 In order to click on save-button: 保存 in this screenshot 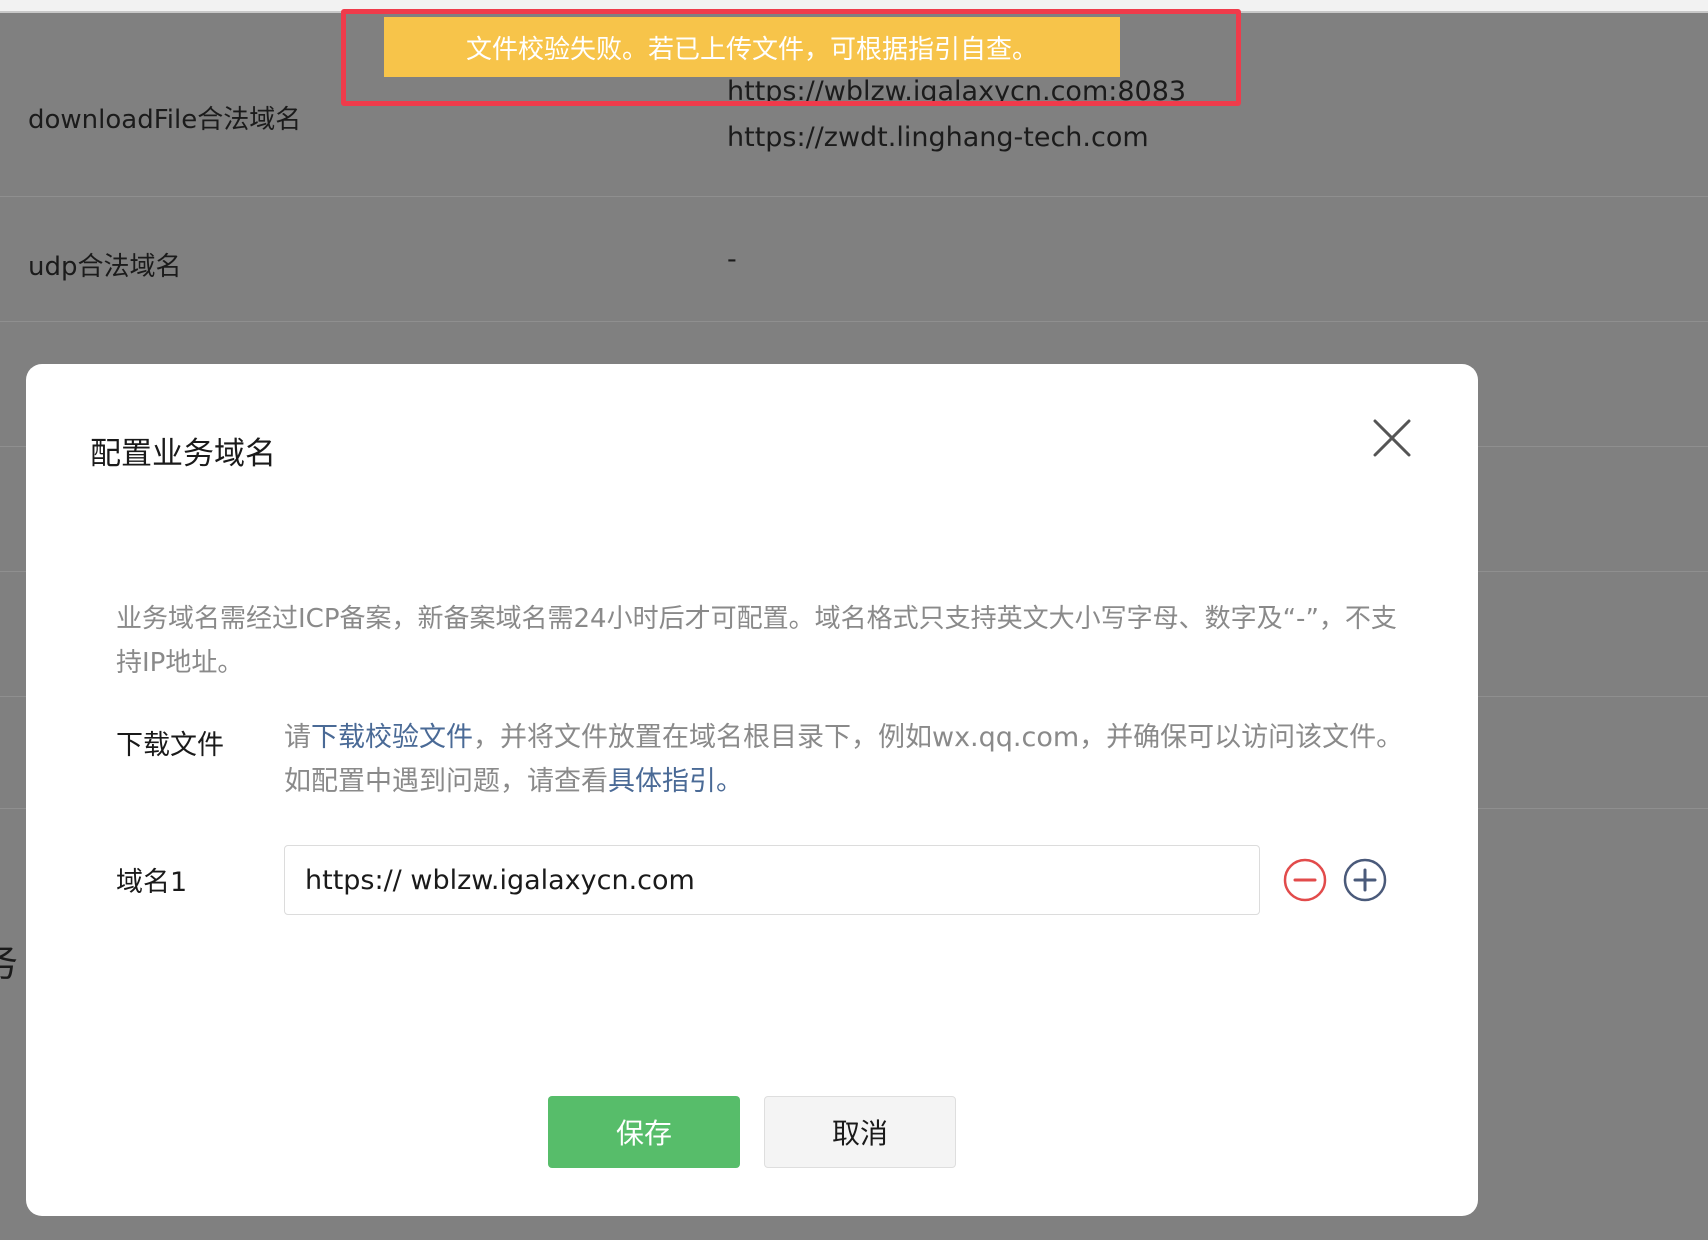, I will do `click(644, 1132)`.